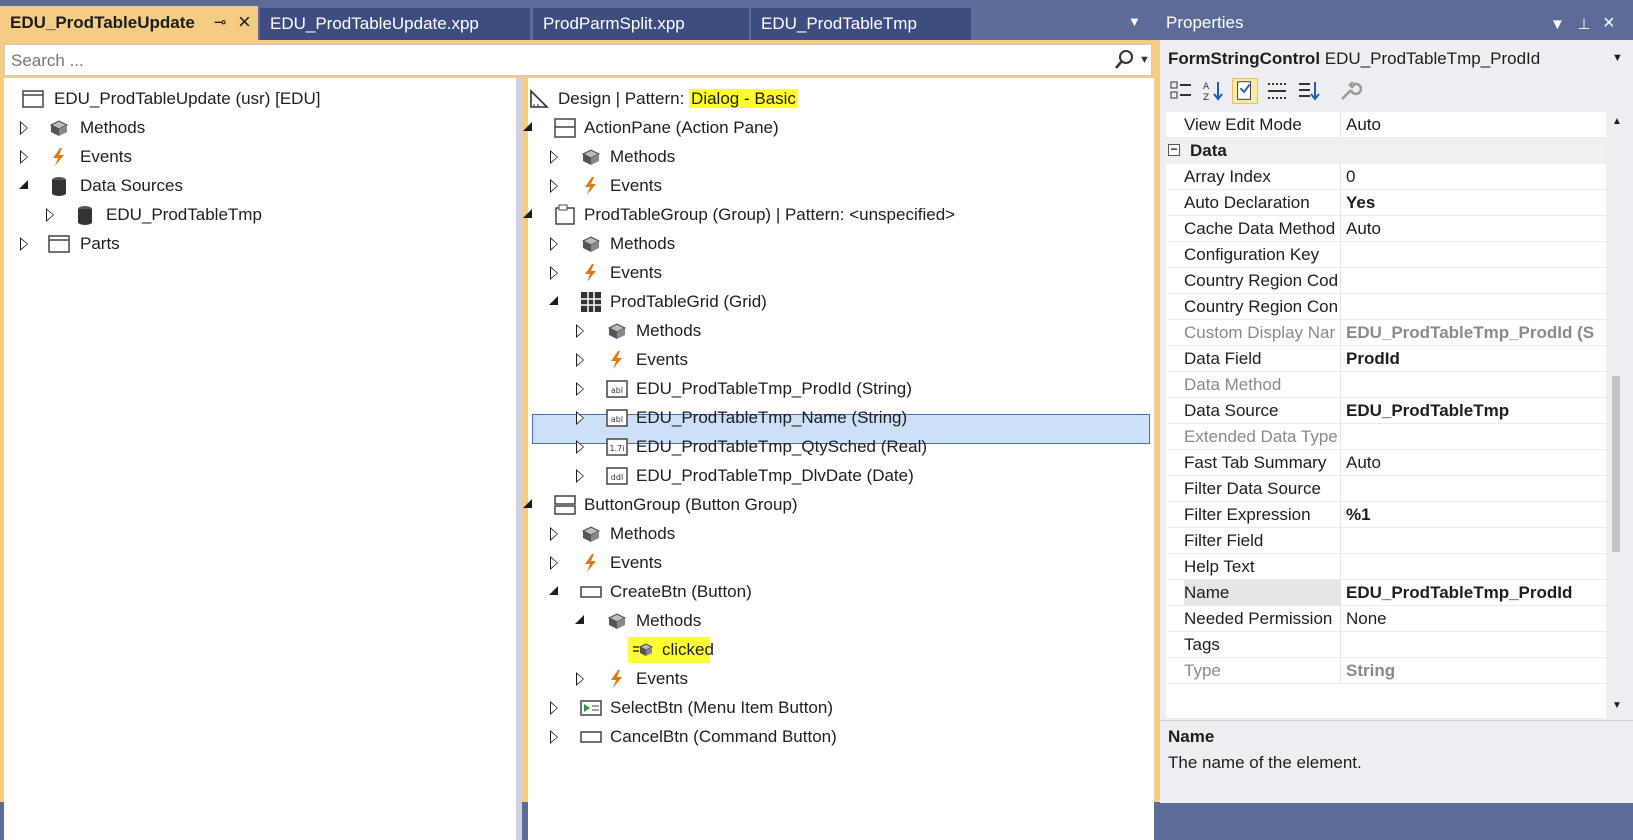  I want to click on property-row-cache-data-method: Cache Data Method Auto, so click(1386, 229).